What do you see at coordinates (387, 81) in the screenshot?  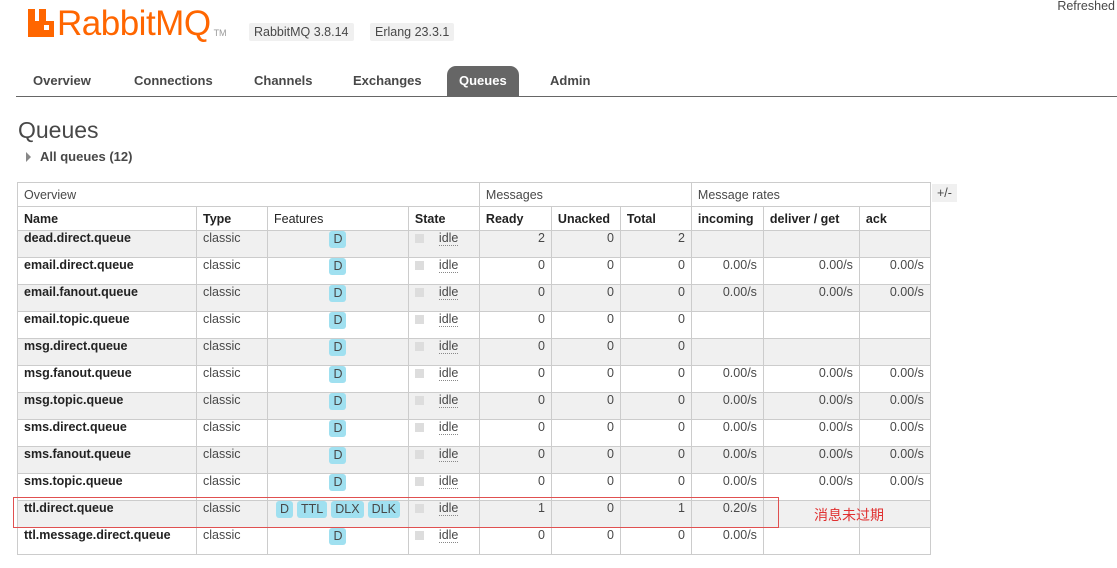 I see `tab-exchanges: Exchanges` at bounding box center [387, 81].